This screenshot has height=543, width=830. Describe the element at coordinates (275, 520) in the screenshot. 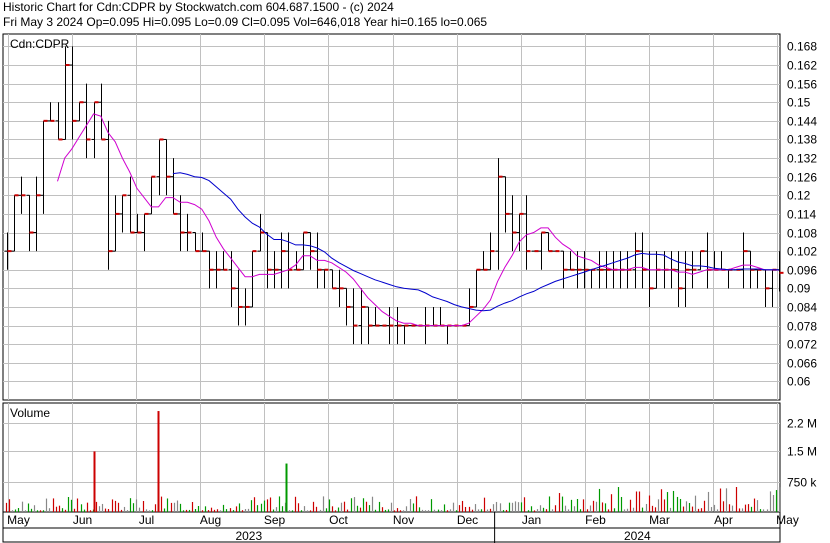

I see `month-label: Sep` at that location.